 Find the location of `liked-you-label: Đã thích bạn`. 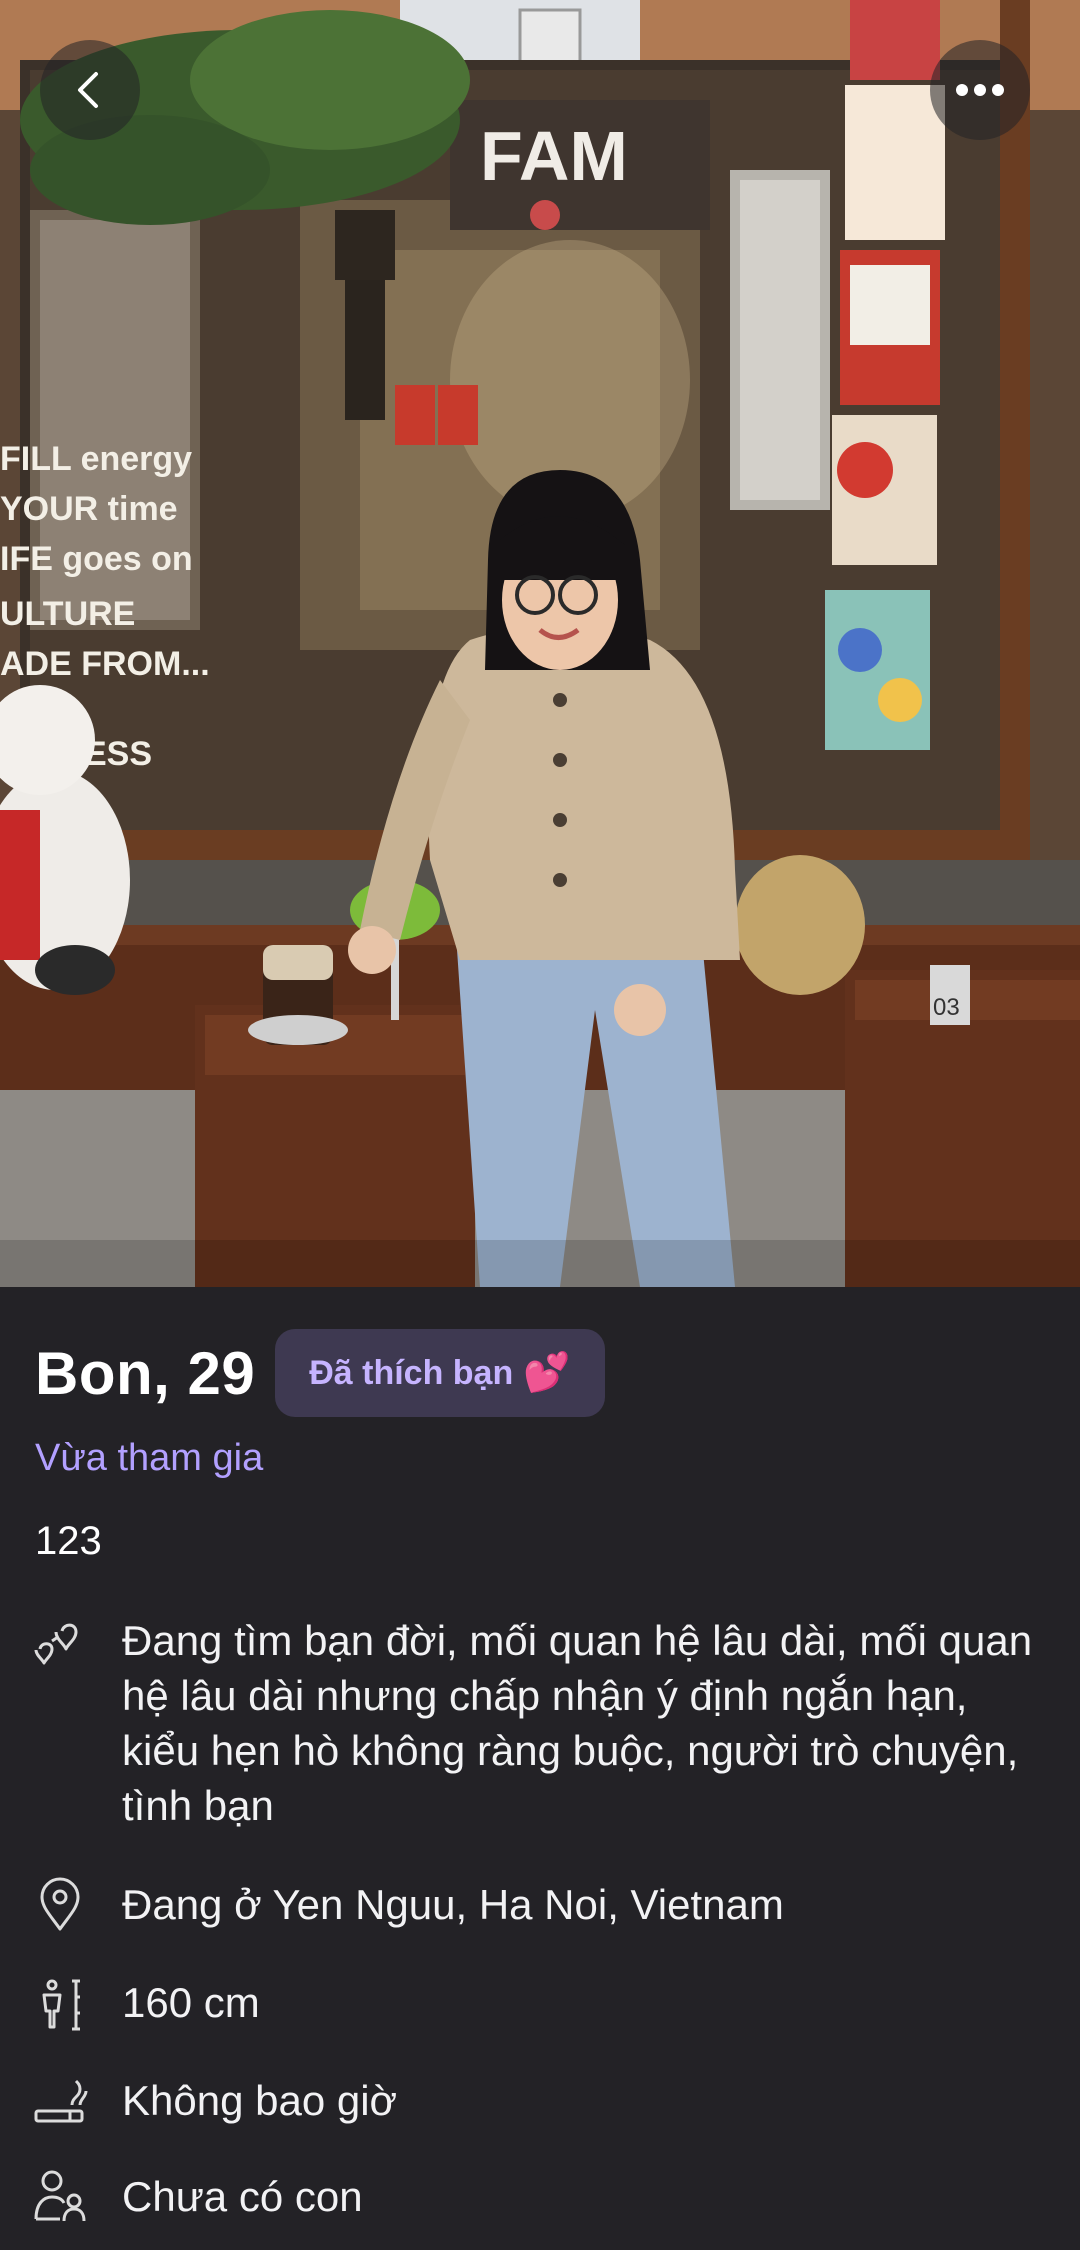

liked-you-label: Đã thích bạn is located at coordinates (411, 1372).